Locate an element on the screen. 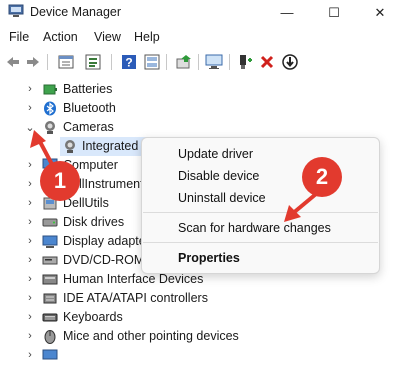 Image resolution: width=402 pixels, height=365 pixels. tree-item-label: Cameras is located at coordinates (88, 127).